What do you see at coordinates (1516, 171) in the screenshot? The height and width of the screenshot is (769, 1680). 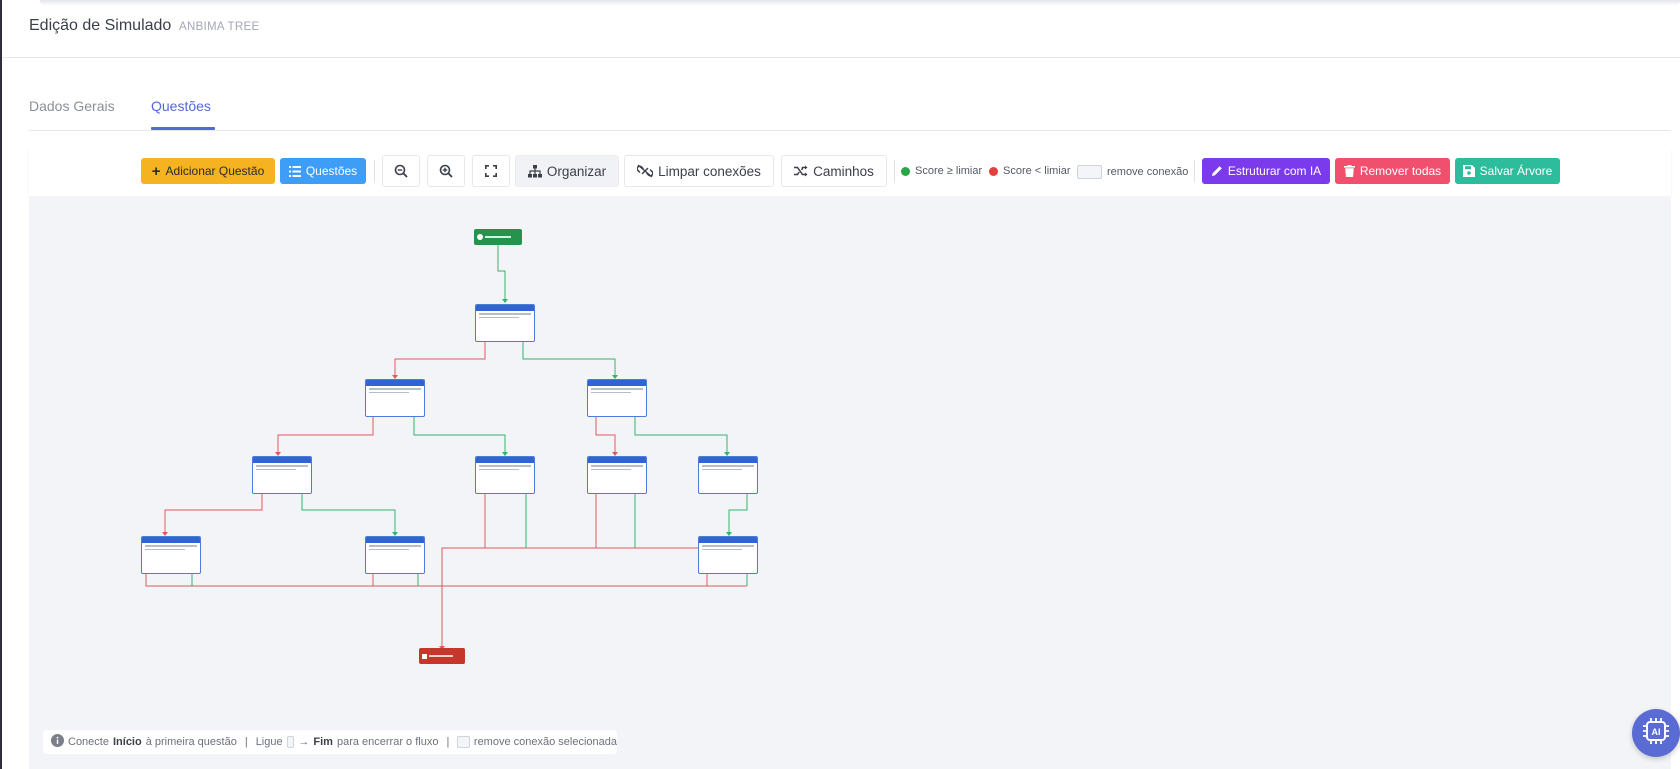 I see `save-tree-label: Salvar Árvore` at bounding box center [1516, 171].